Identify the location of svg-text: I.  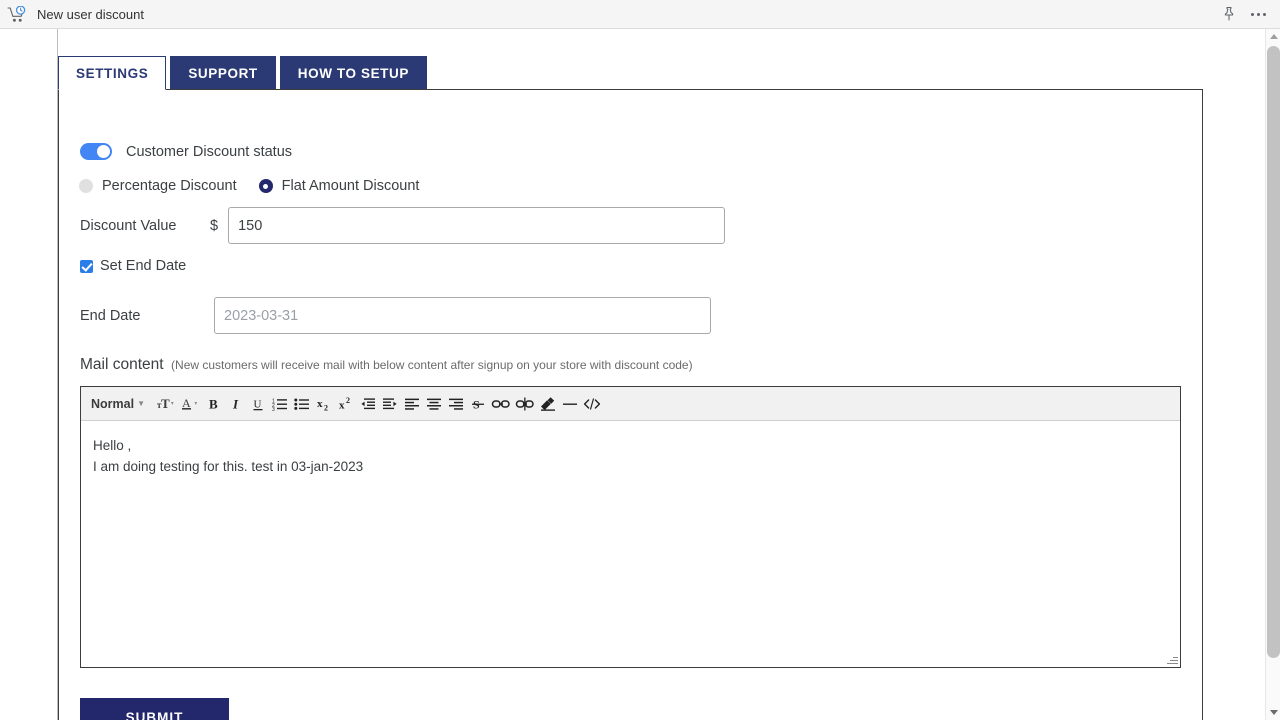
(235, 403).